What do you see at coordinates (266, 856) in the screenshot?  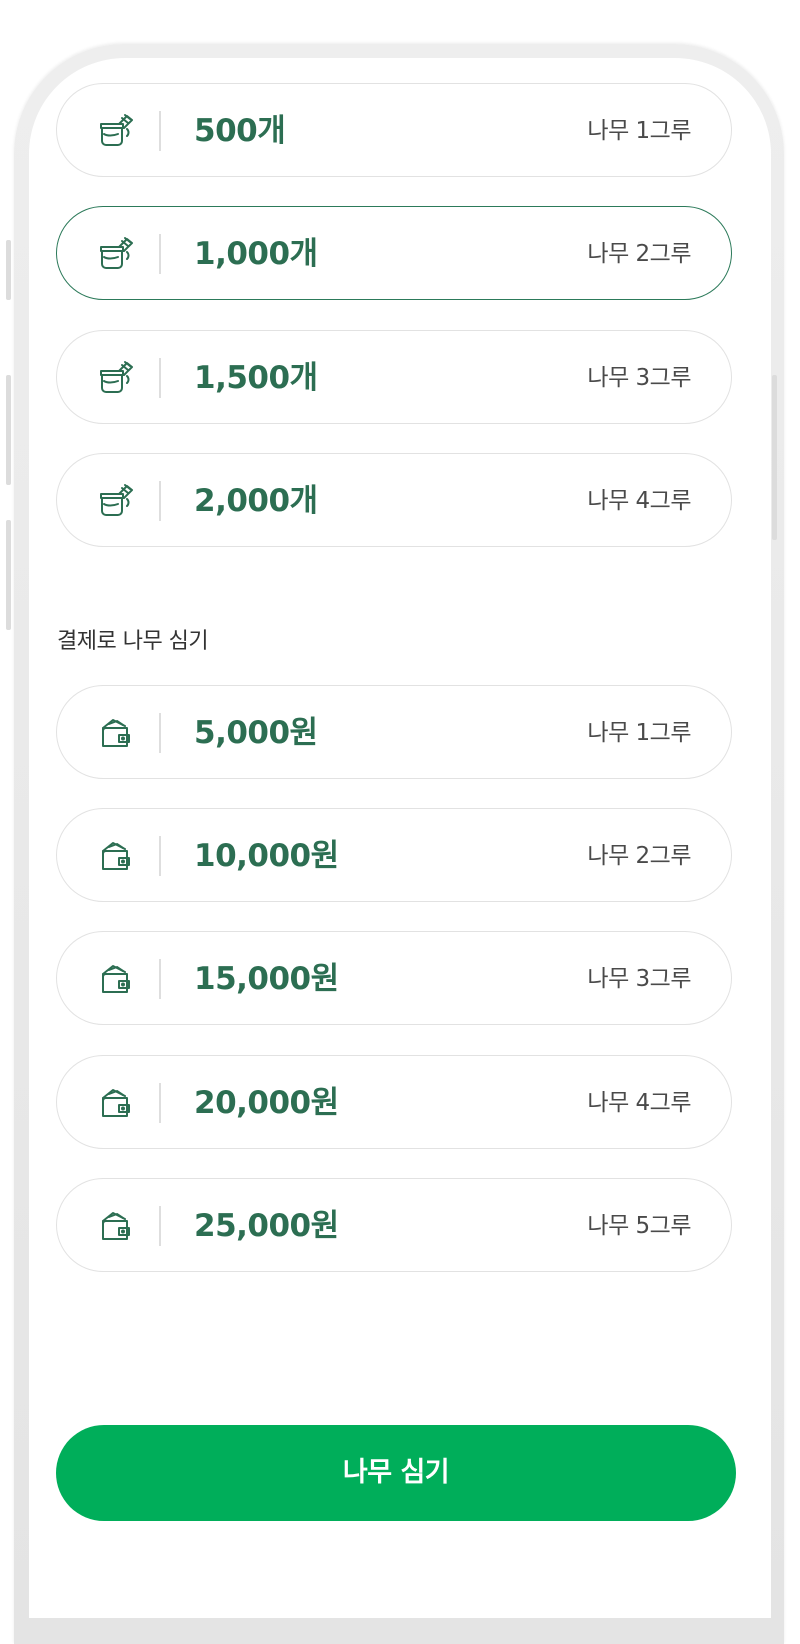 I see `option-amount: 10,000원` at bounding box center [266, 856].